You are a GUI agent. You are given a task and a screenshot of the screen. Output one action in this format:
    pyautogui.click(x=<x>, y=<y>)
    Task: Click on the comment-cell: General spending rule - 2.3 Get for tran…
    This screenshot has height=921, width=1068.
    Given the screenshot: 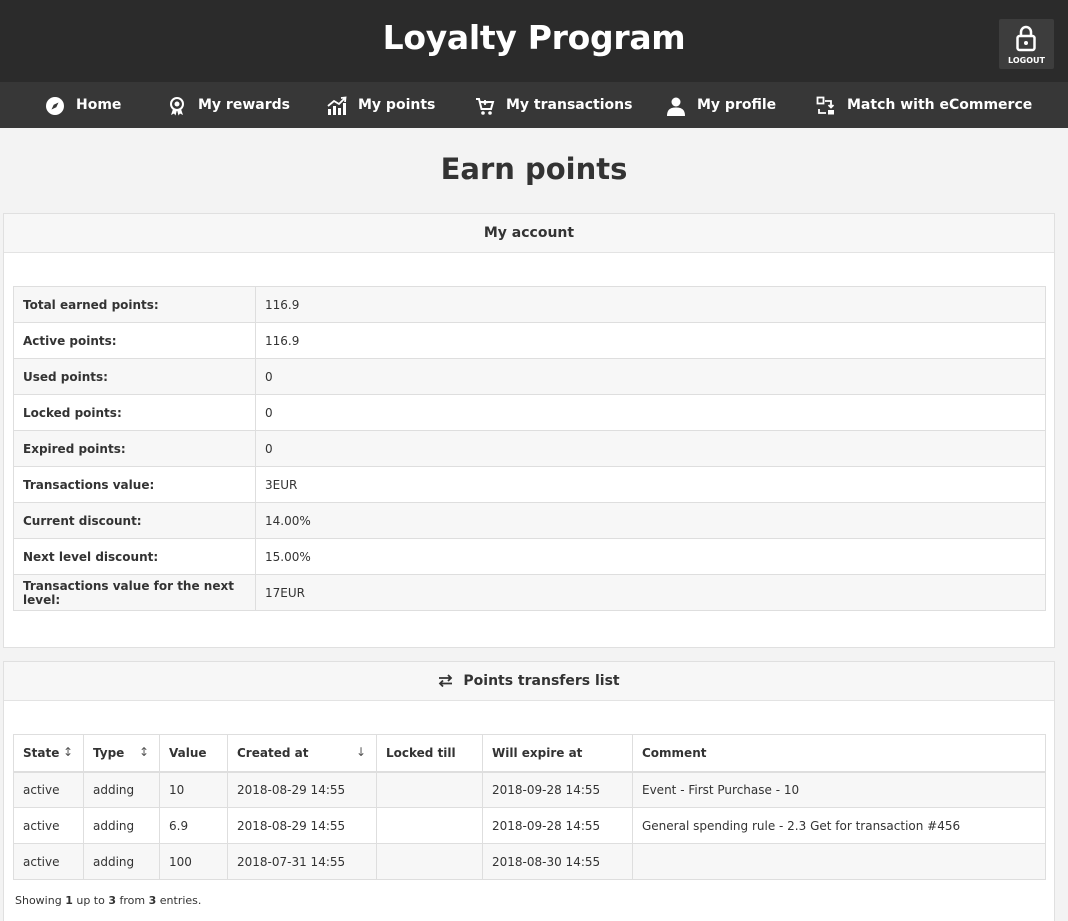 What is the action you would take?
    pyautogui.click(x=839, y=825)
    